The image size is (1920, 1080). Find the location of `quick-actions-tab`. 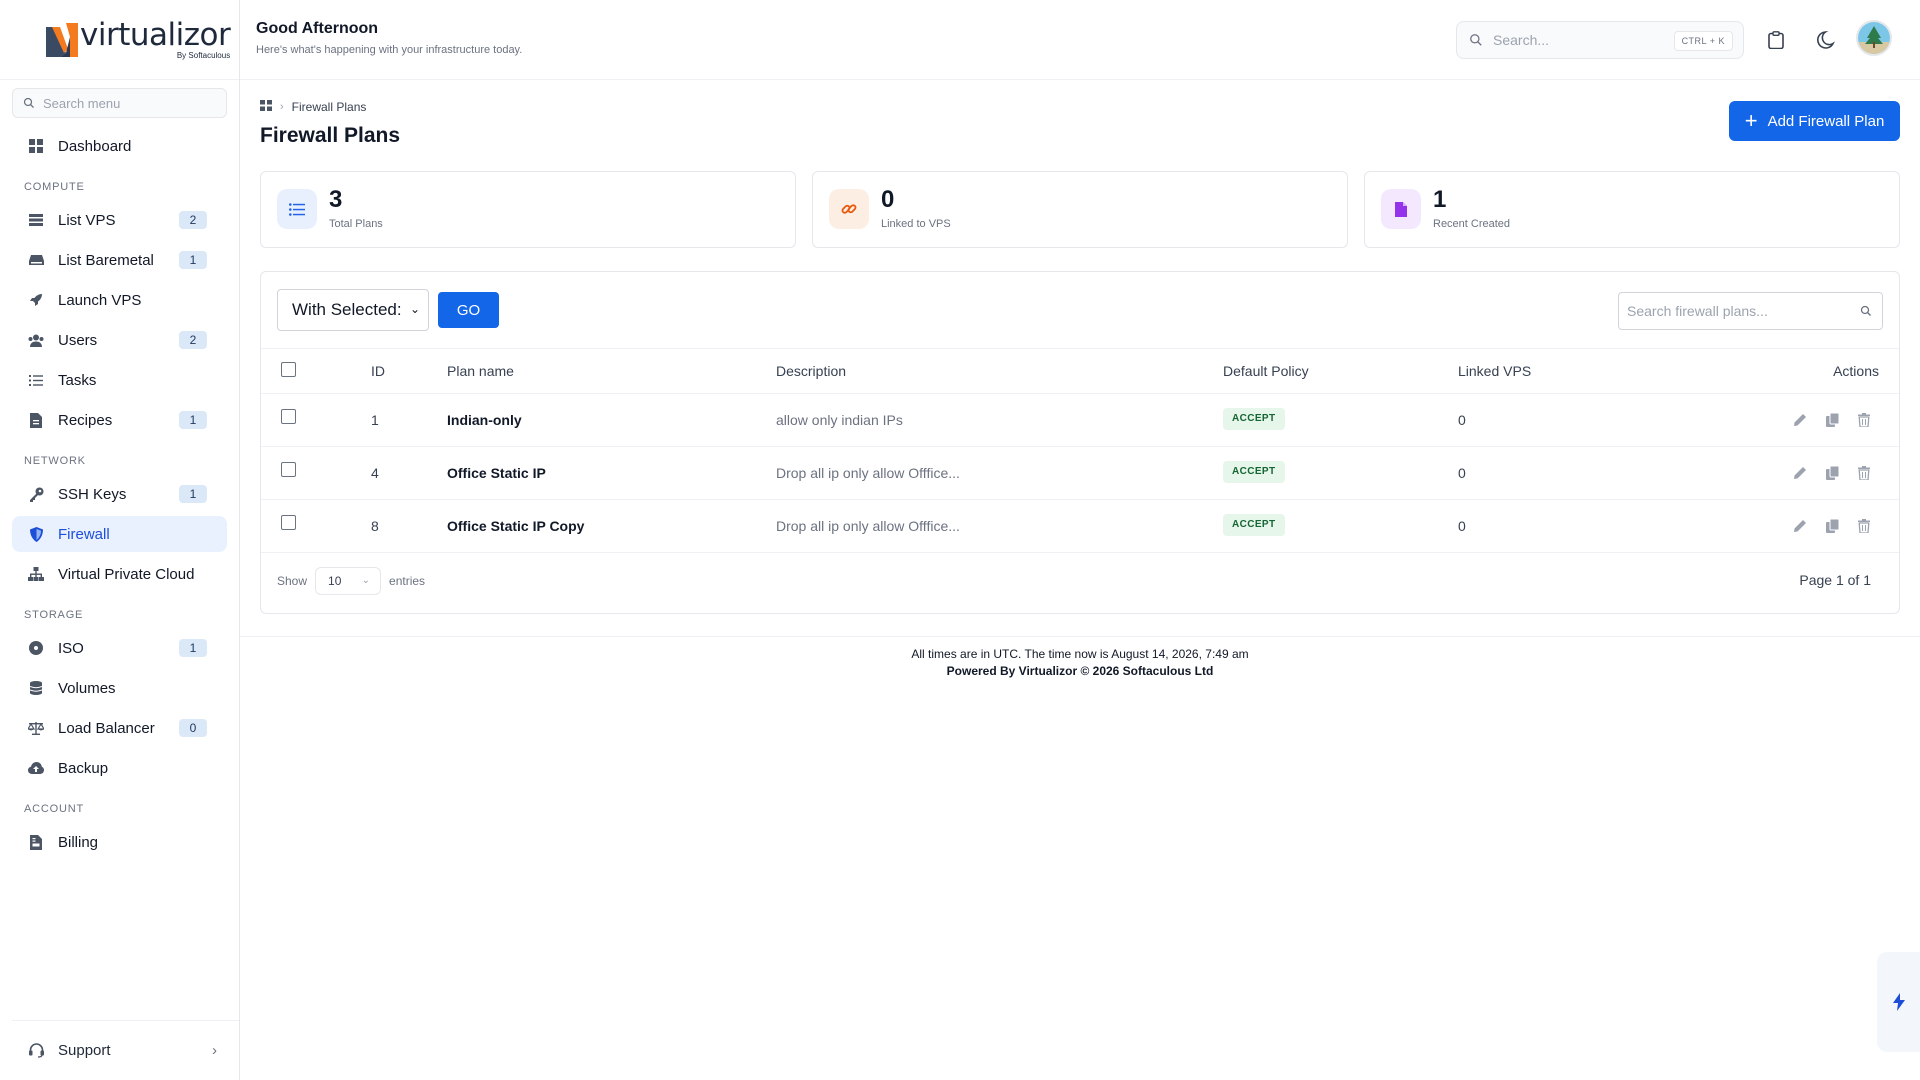

quick-actions-tab is located at coordinates (1898, 1002).